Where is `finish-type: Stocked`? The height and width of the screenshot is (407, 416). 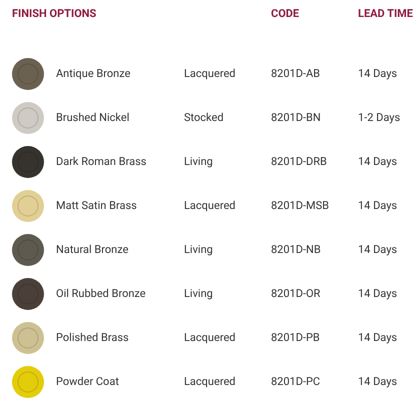 finish-type: Stocked is located at coordinates (204, 118).